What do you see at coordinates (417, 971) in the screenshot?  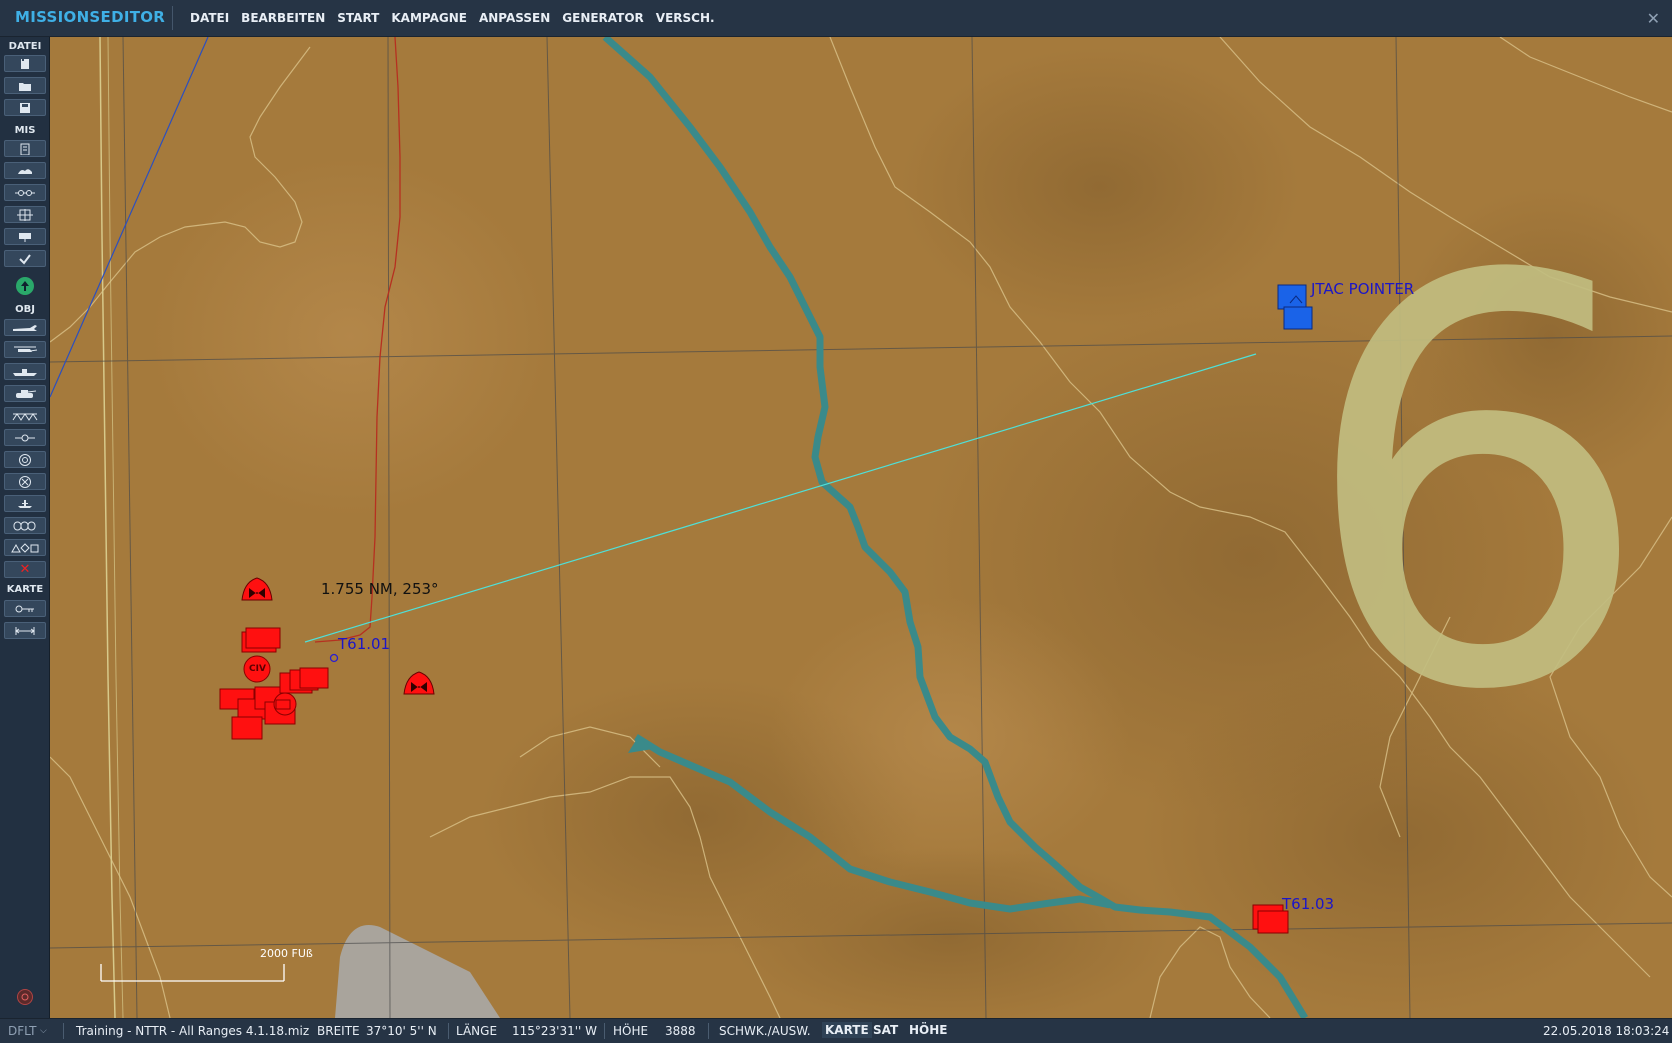 I see `terrain-patch` at bounding box center [417, 971].